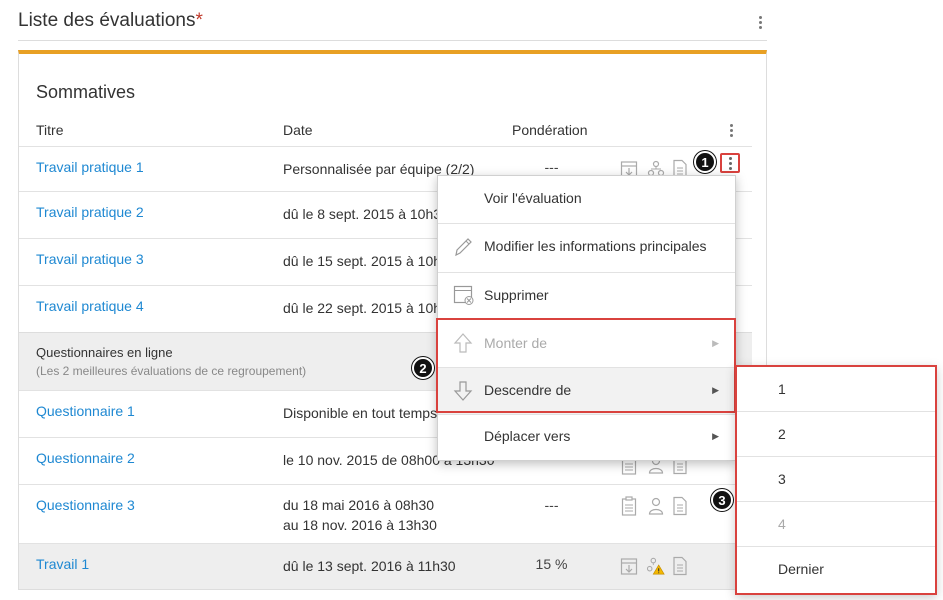 The width and height of the screenshot is (943, 600). Describe the element at coordinates (86, 92) in the screenshot. I see `section-title: Sommatives` at that location.